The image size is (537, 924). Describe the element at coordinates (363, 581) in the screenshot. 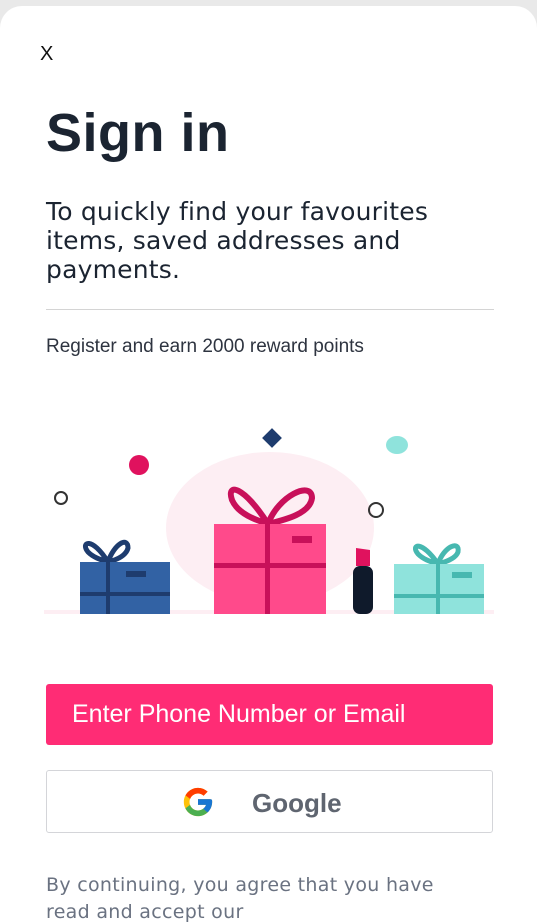

I see `lipstick-icon` at that location.